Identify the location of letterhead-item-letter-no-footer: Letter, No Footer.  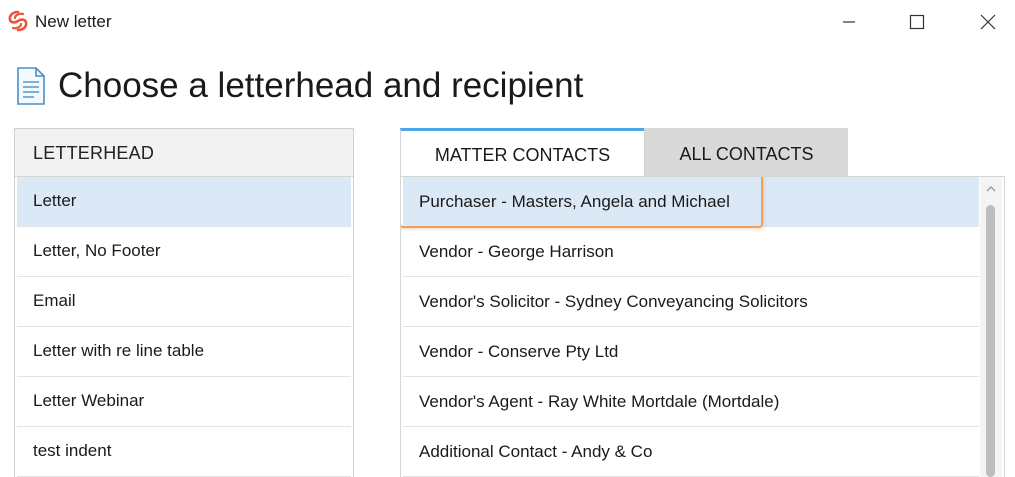
(184, 252).